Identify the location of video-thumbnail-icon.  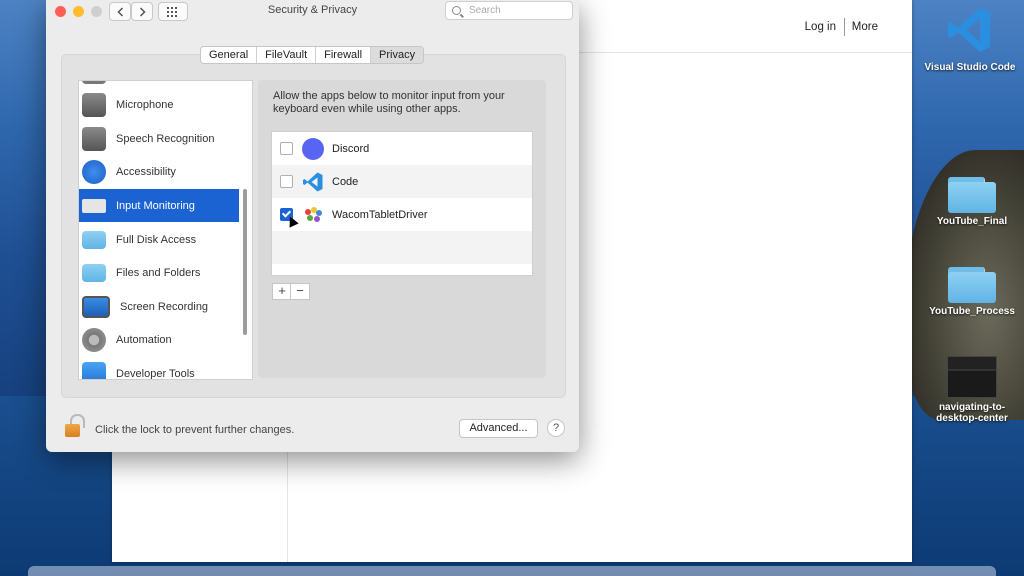
(972, 377).